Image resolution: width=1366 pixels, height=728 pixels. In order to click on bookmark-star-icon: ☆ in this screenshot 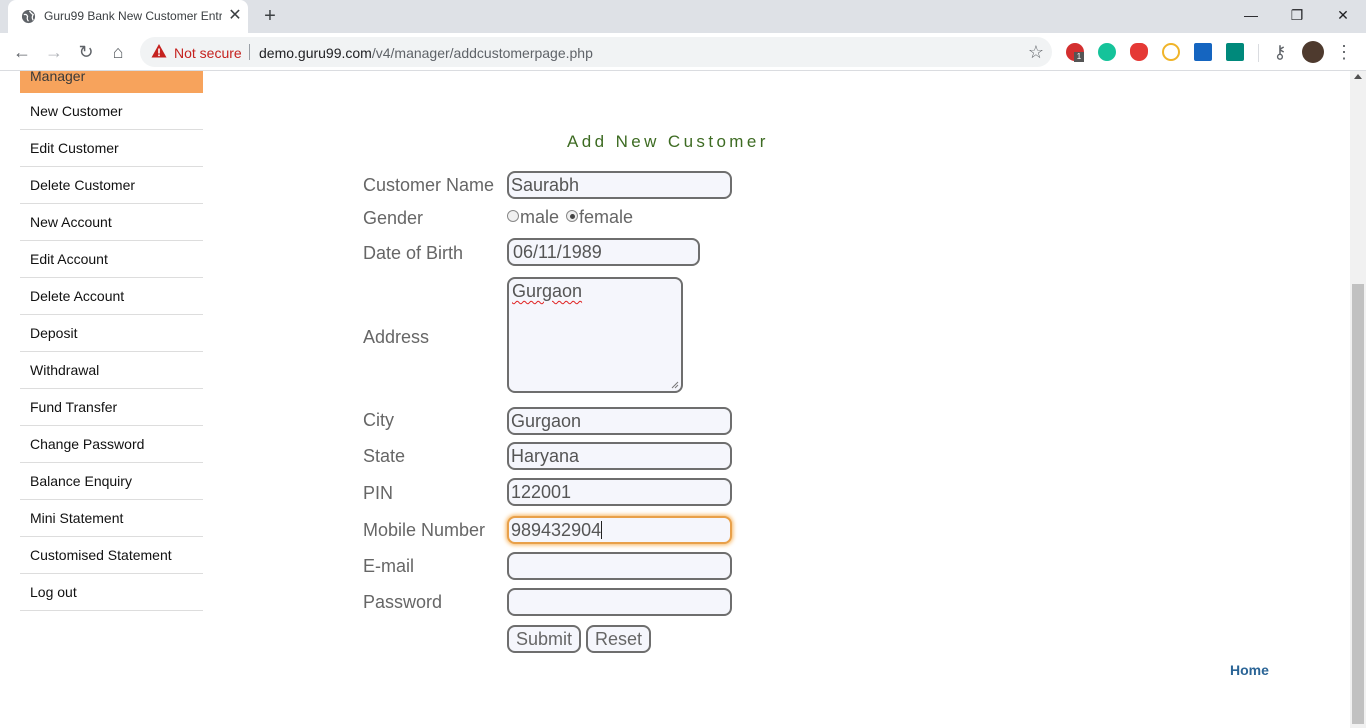, I will do `click(1036, 52)`.